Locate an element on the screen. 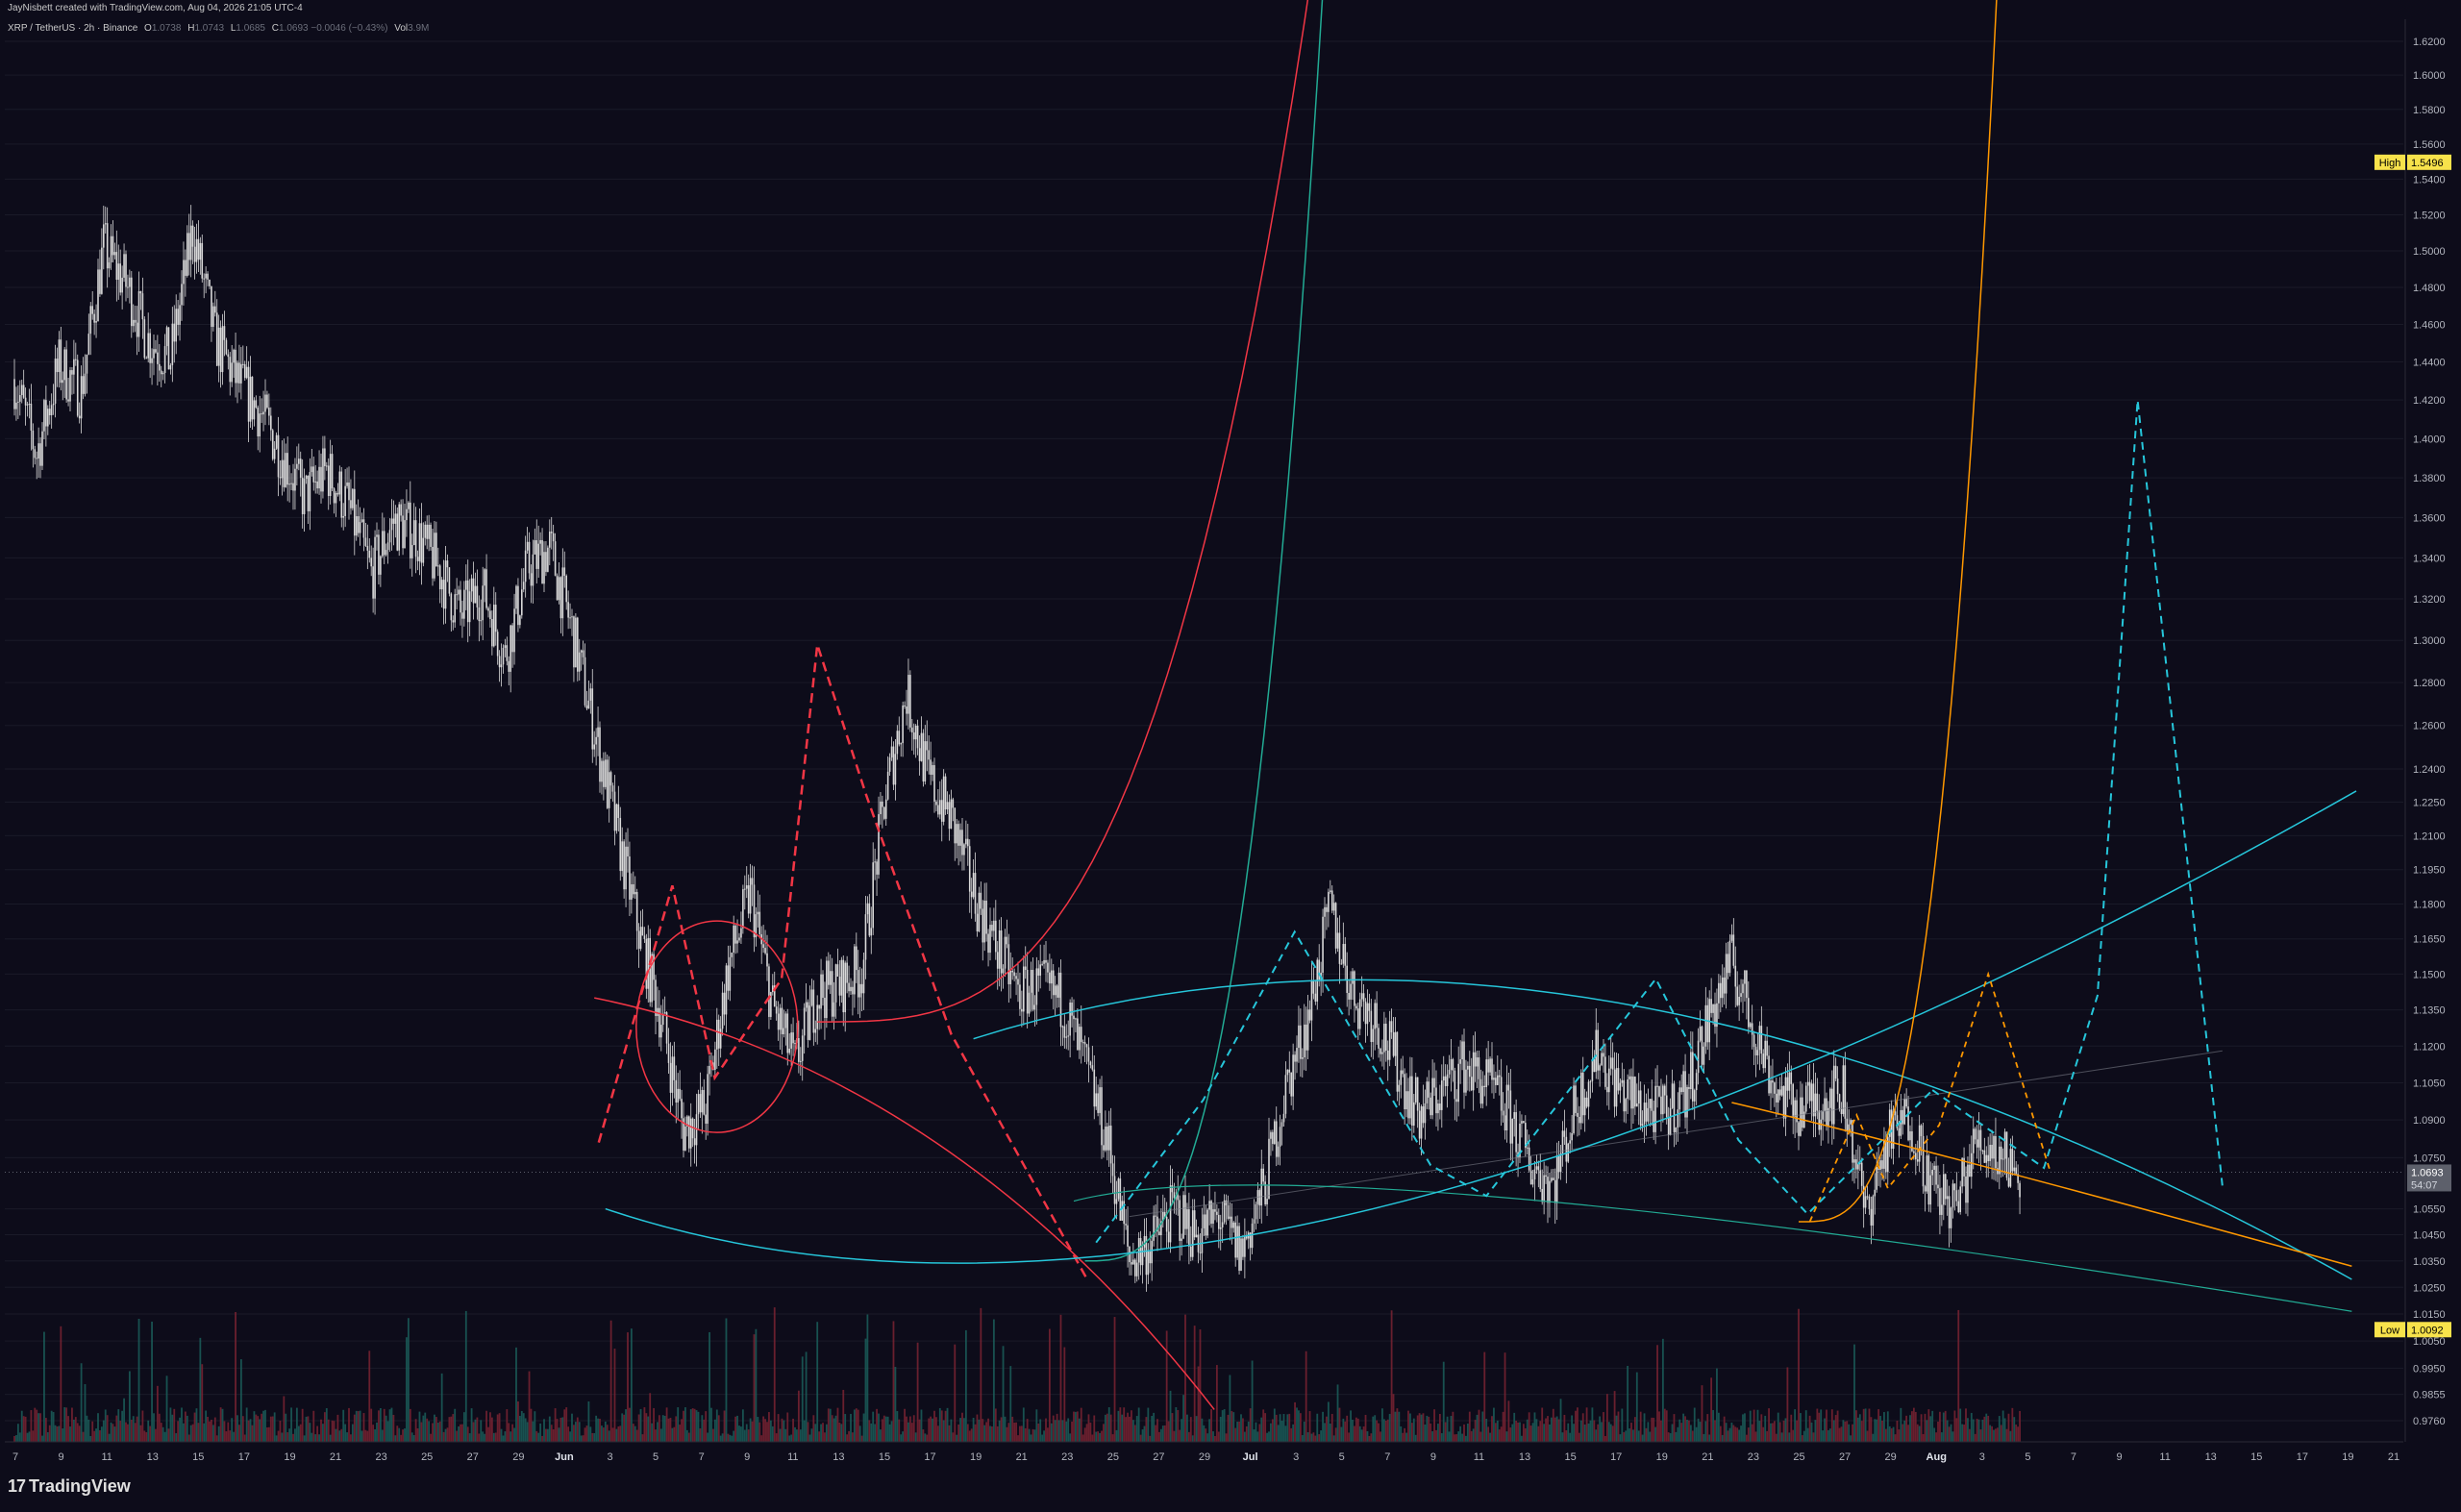 This screenshot has height=1512, width=2461. y-tick-label: 1.4200 is located at coordinates (2429, 401).